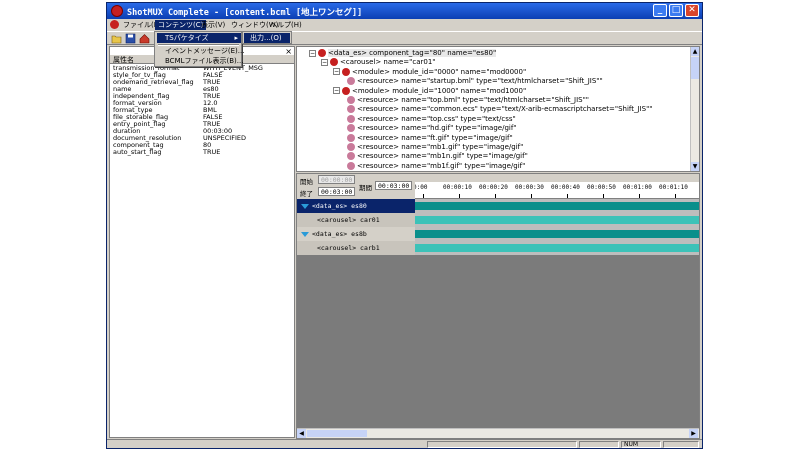  What do you see at coordinates (301, 433) in the screenshot?
I see `scroll-left-icon: ◀` at bounding box center [301, 433].